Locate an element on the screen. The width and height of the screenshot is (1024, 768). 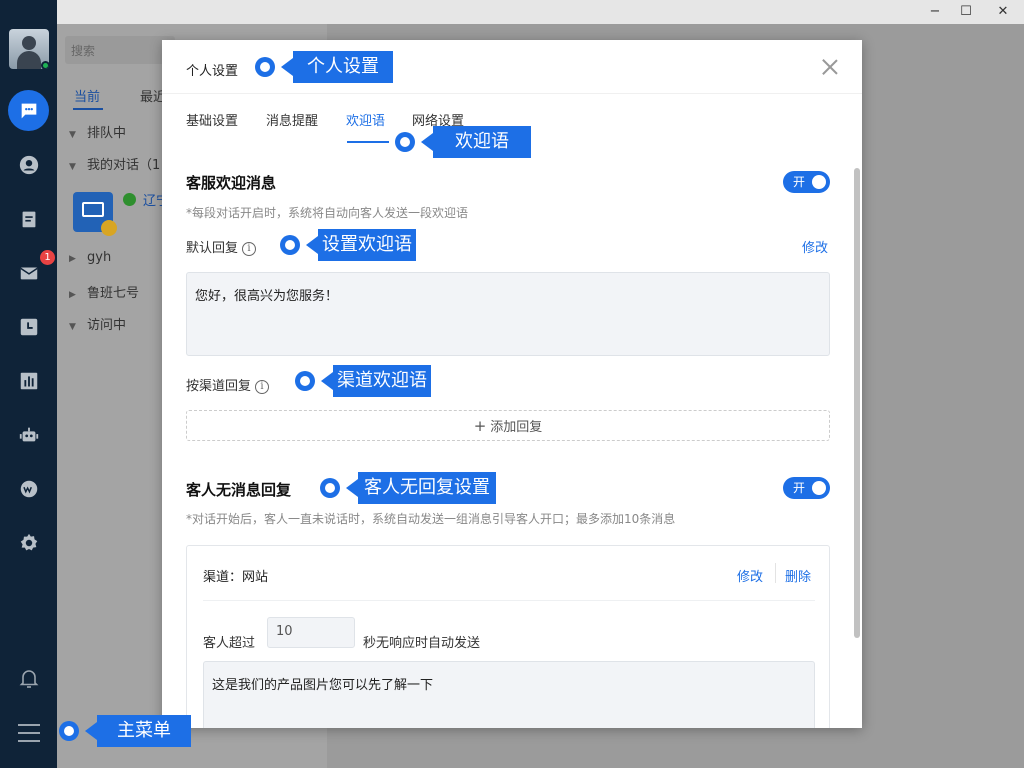
stats-icon is located at coordinates (28, 380).